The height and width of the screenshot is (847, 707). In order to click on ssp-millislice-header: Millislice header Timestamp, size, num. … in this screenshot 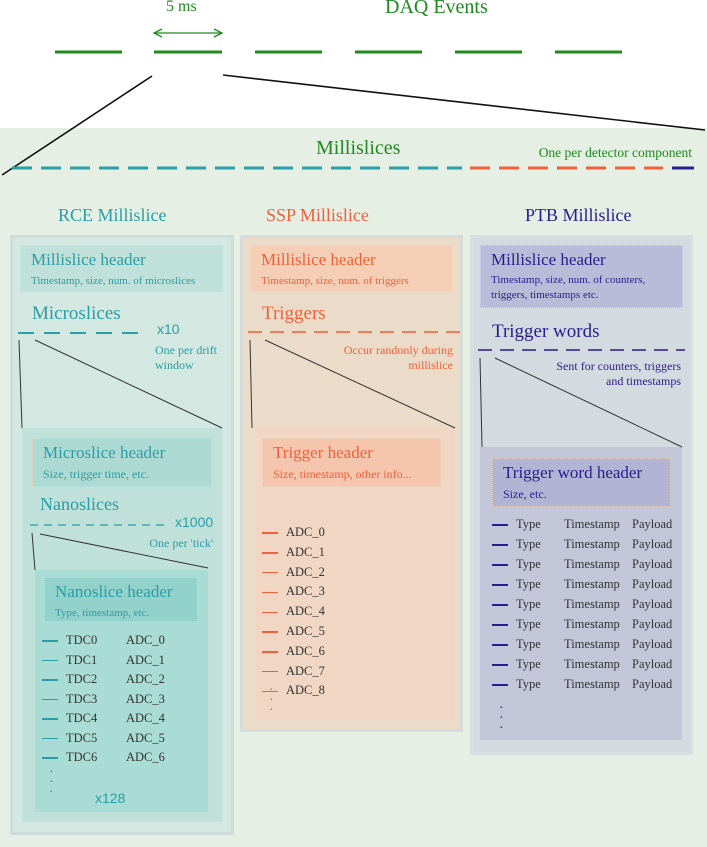, I will do `click(351, 268)`.